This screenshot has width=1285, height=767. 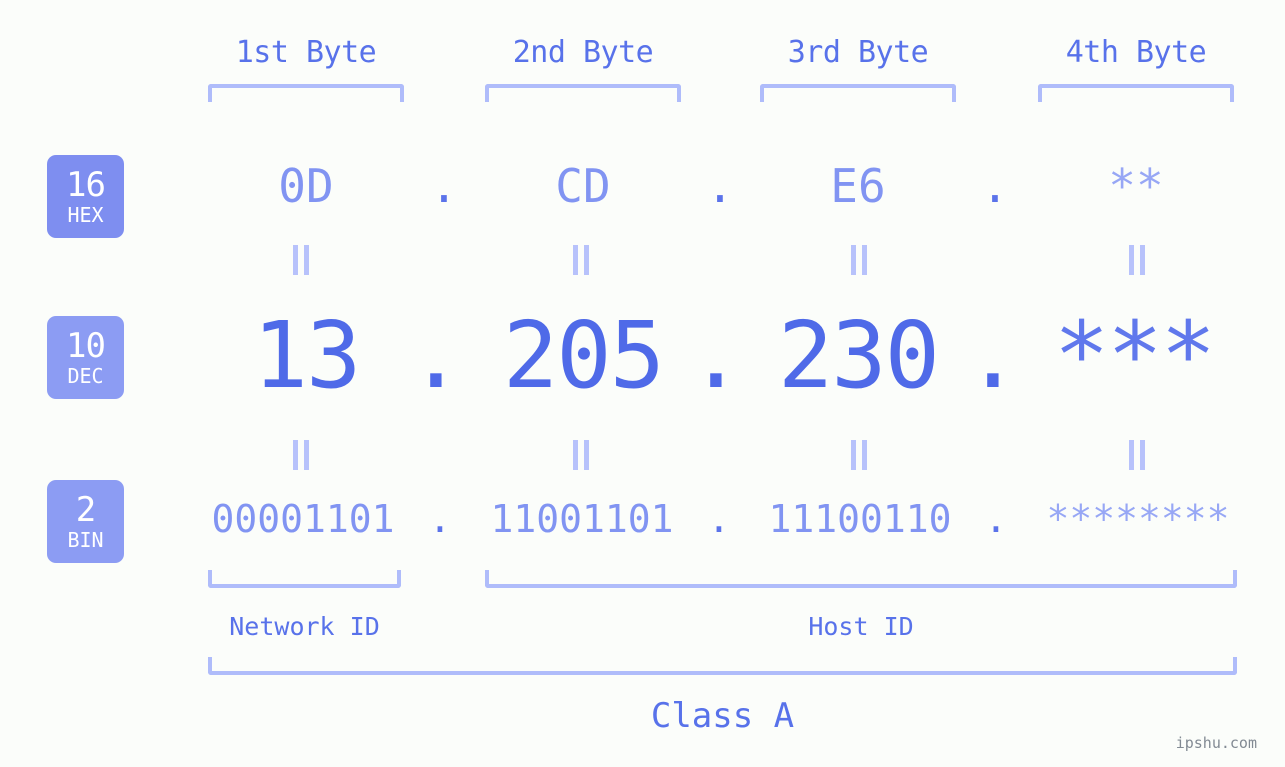 What do you see at coordinates (1136, 52) in the screenshot?
I see `byte-header-4: 4th Byte` at bounding box center [1136, 52].